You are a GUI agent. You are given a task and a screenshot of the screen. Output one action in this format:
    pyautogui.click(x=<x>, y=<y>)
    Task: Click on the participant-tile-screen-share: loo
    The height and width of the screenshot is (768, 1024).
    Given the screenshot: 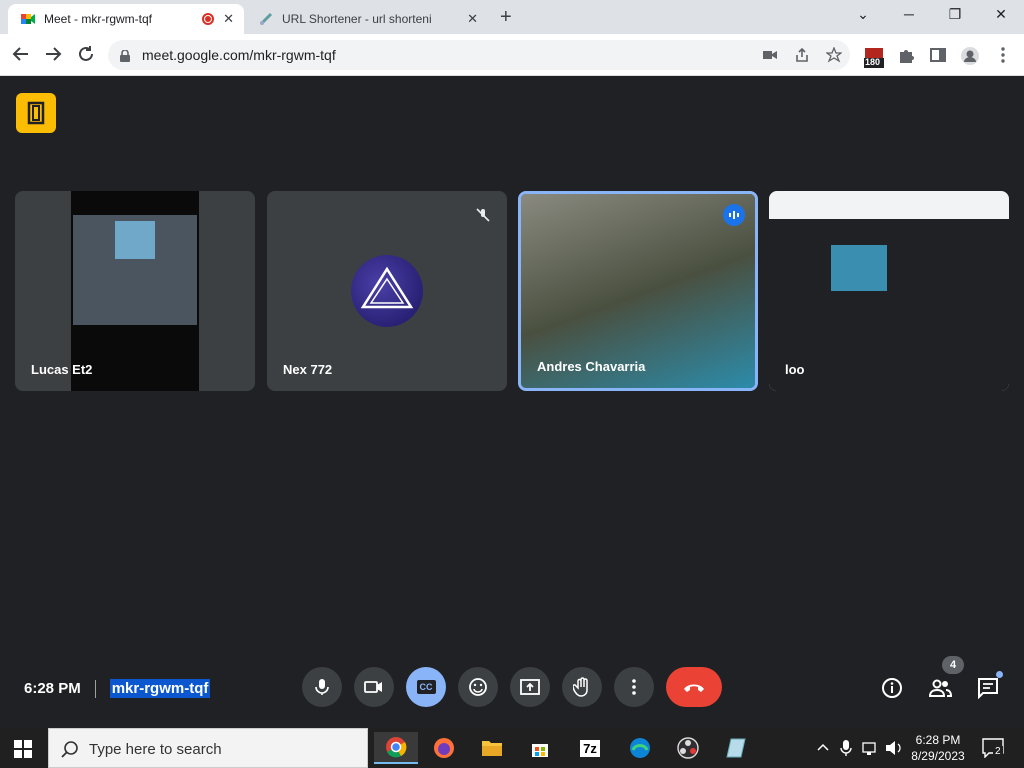 What is the action you would take?
    pyautogui.click(x=889, y=291)
    